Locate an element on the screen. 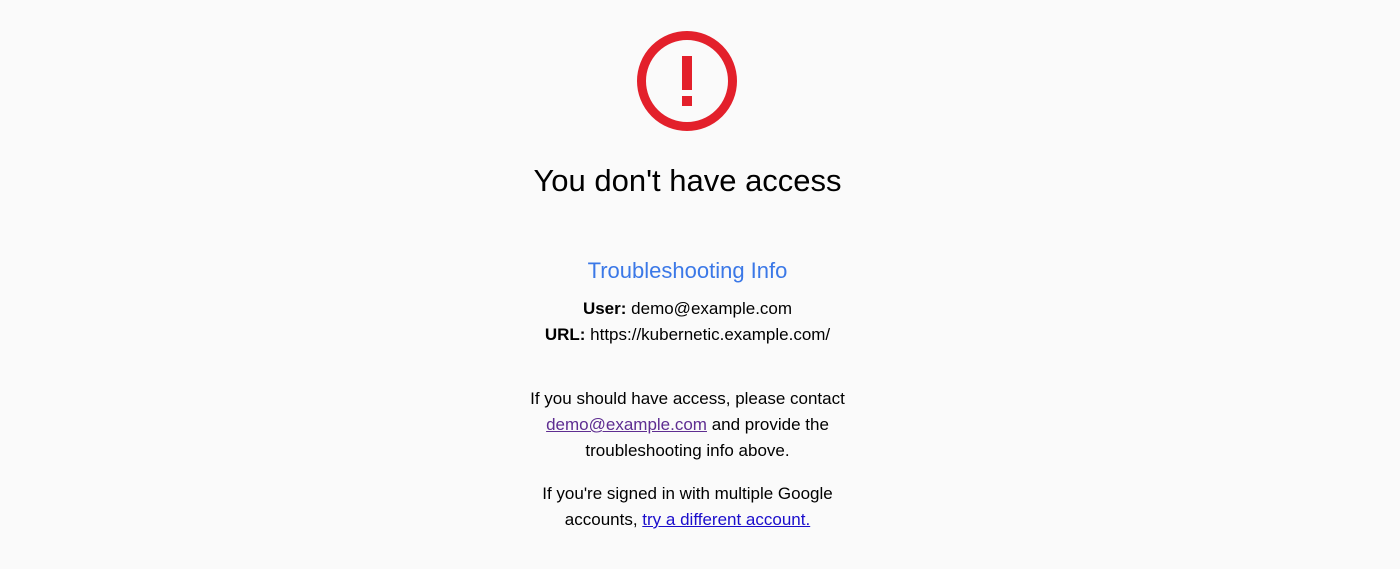 The width and height of the screenshot is (1400, 569). user-label: User: is located at coordinates (604, 308).